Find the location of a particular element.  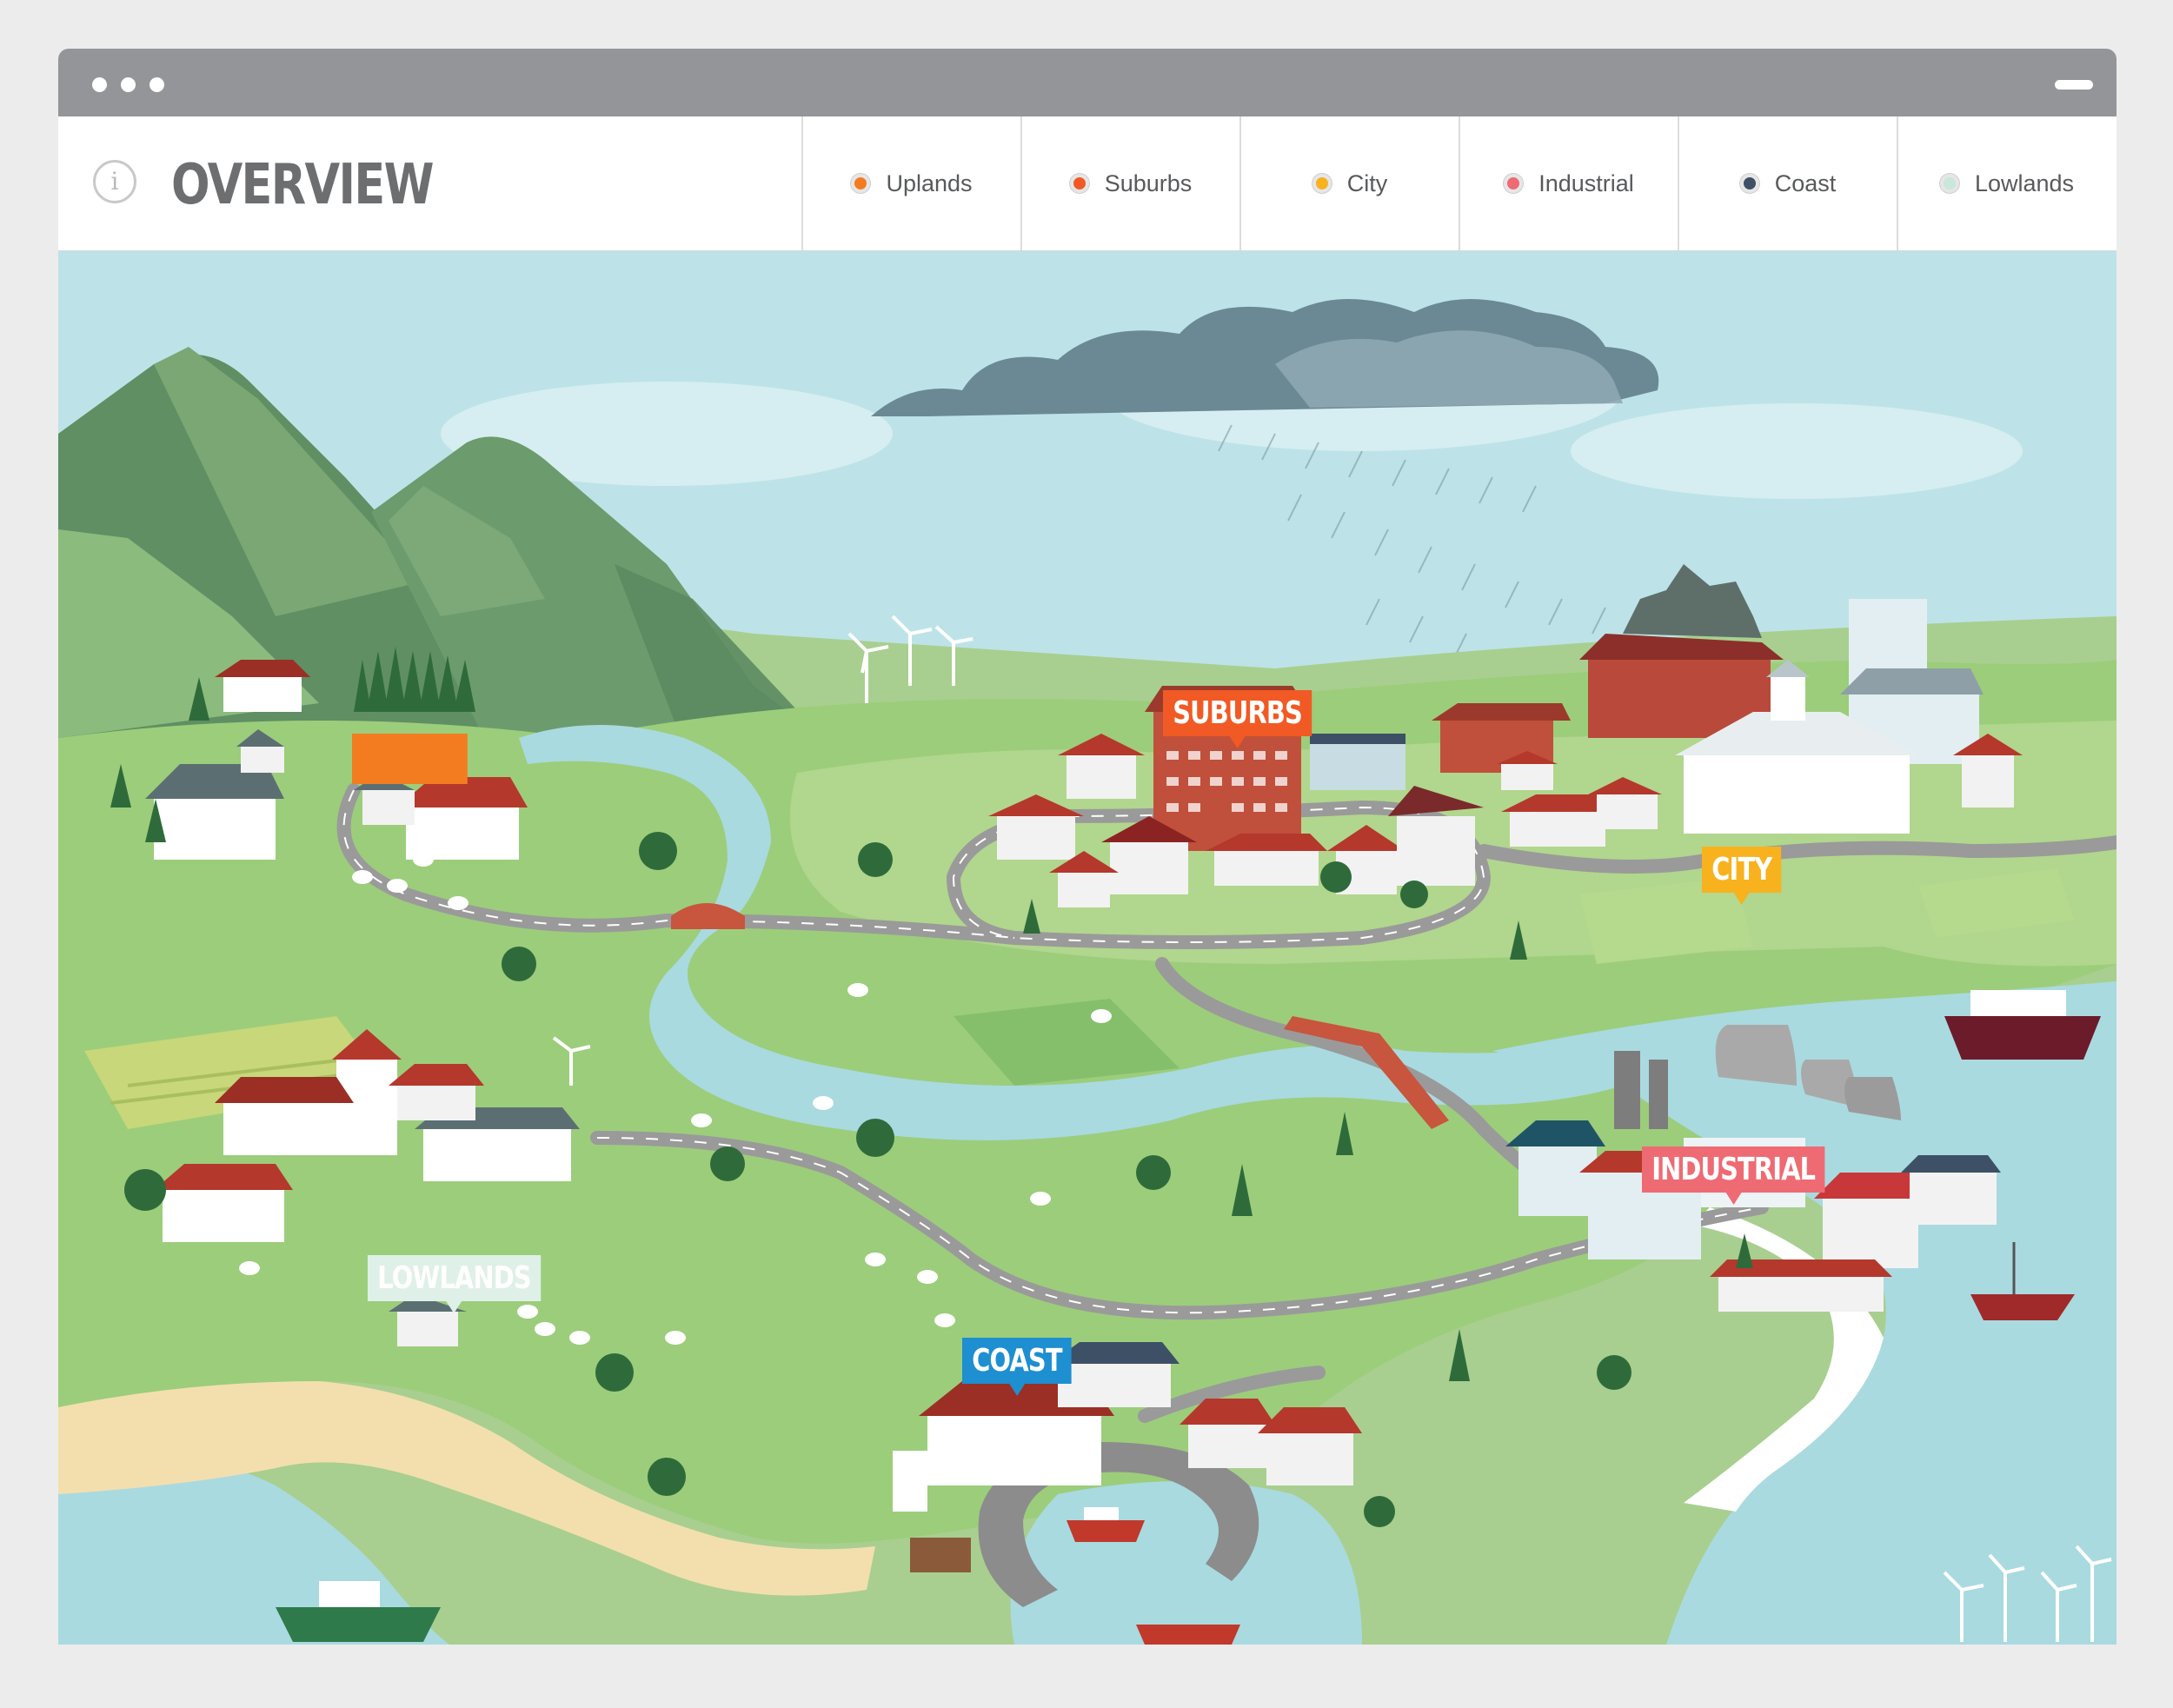

tab-uplands: Uplands is located at coordinates (910, 183).